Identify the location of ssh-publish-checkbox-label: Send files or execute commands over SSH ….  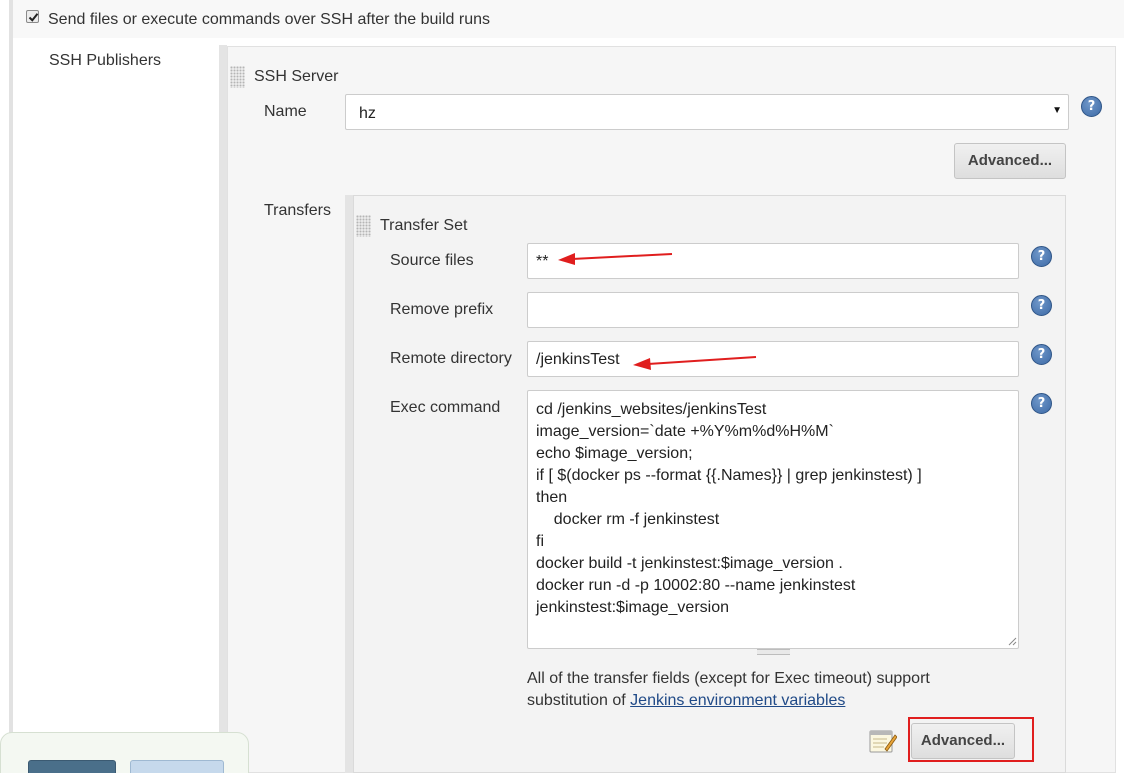
(269, 20).